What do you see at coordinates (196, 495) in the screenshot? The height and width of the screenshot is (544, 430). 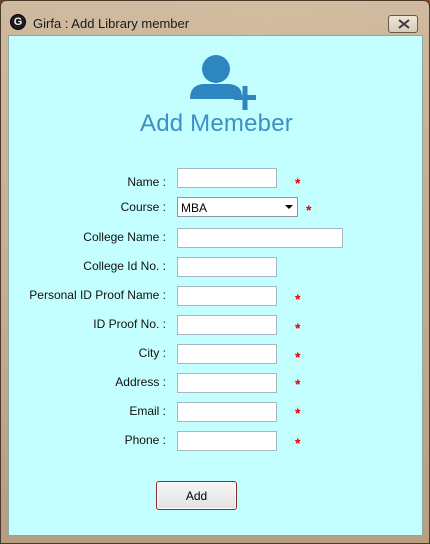 I see `add-button: Add` at bounding box center [196, 495].